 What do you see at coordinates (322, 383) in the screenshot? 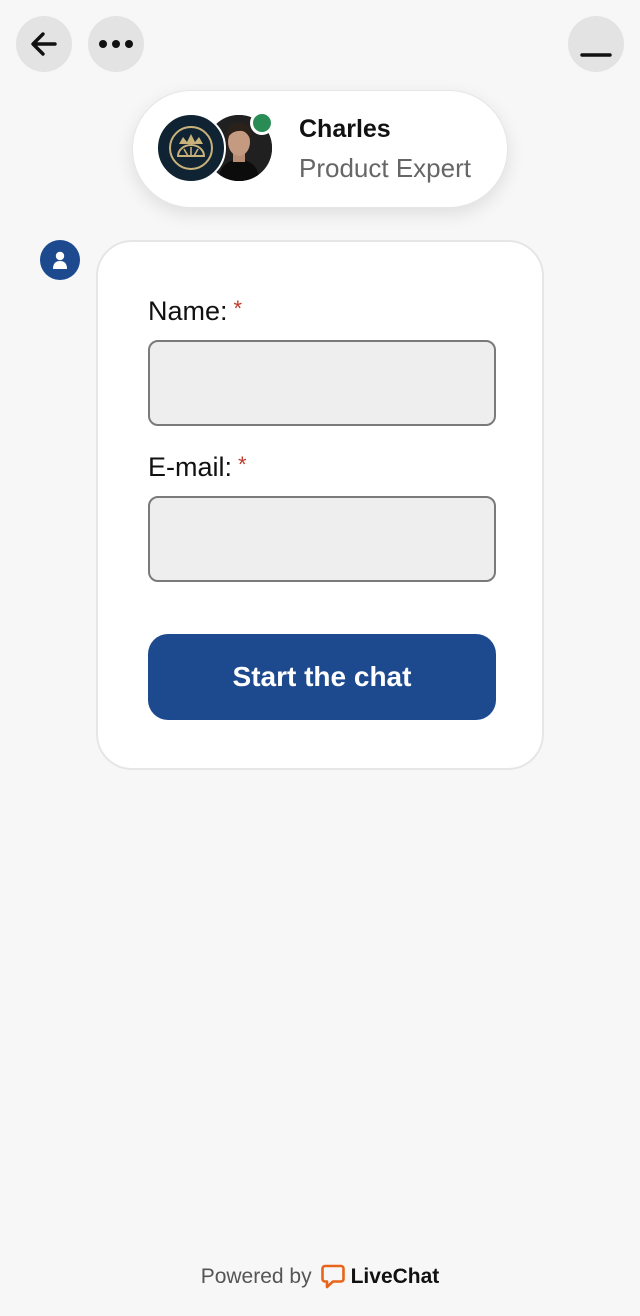
I see `name-input` at bounding box center [322, 383].